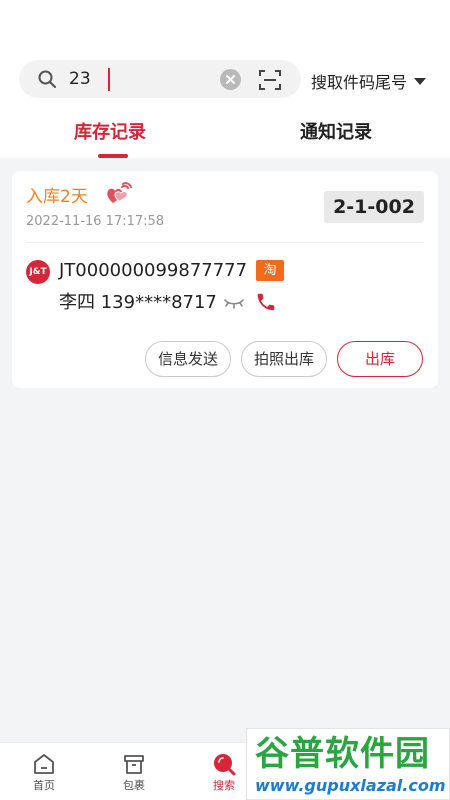 The image size is (450, 800). What do you see at coordinates (374, 207) in the screenshot?
I see `shelf-code: 2-1-002` at bounding box center [374, 207].